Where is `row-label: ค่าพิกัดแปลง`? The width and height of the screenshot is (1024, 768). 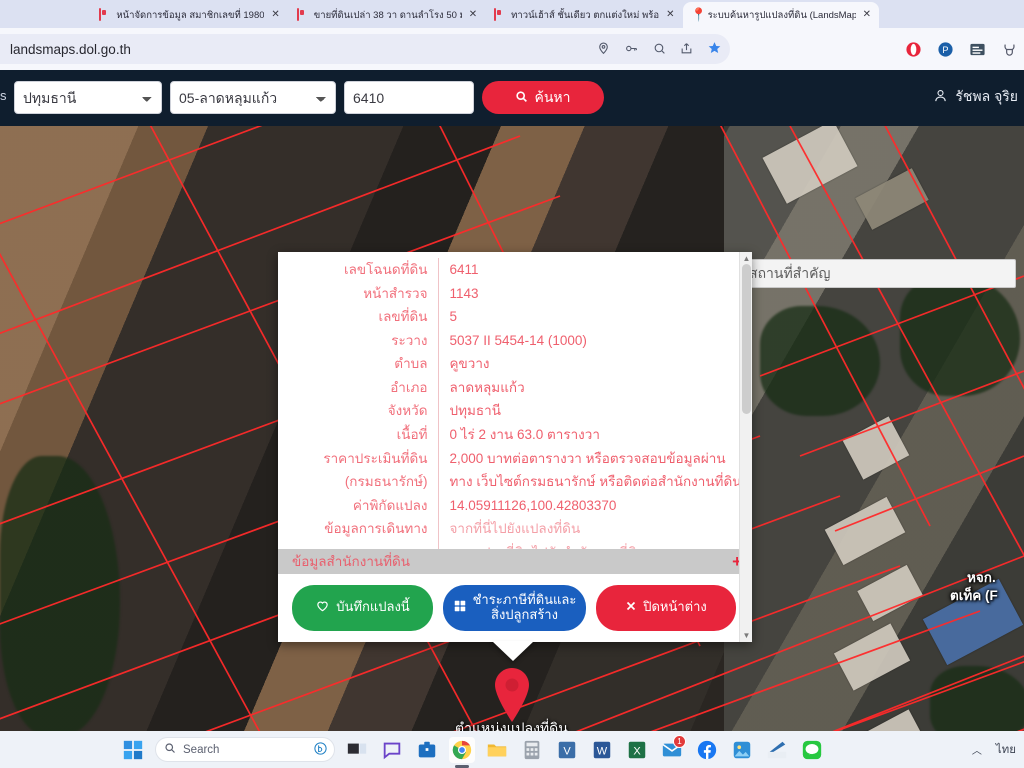 row-label: ค่าพิกัดแปลง is located at coordinates (358, 505).